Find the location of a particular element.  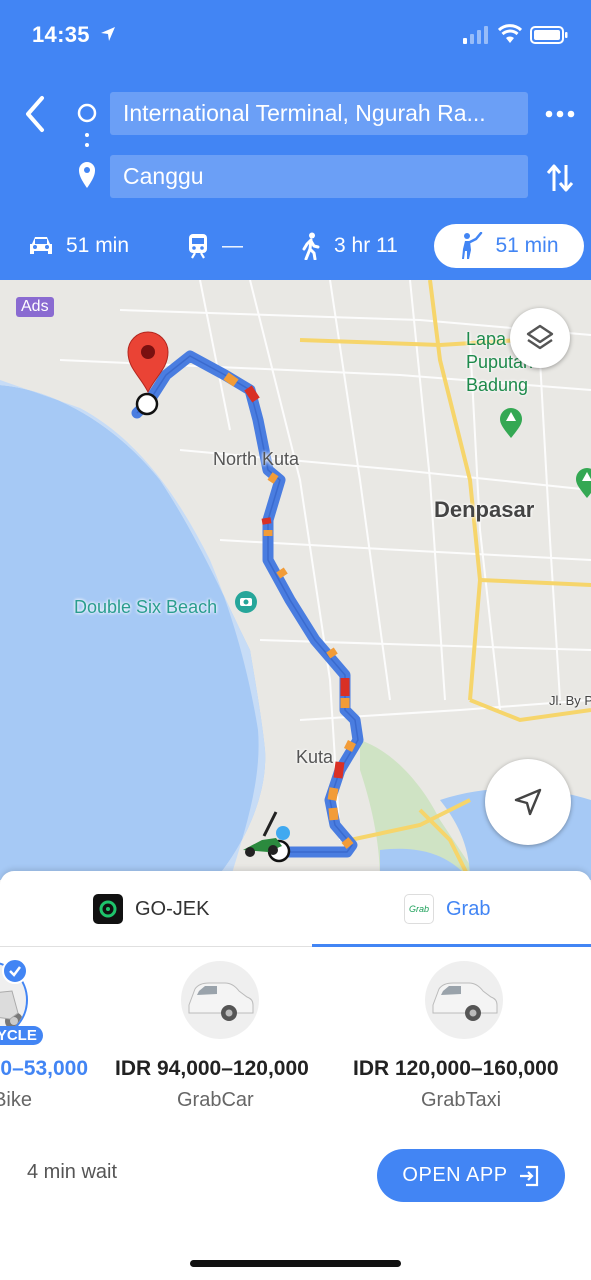

taxi-image-icon is located at coordinates (465, 1001).